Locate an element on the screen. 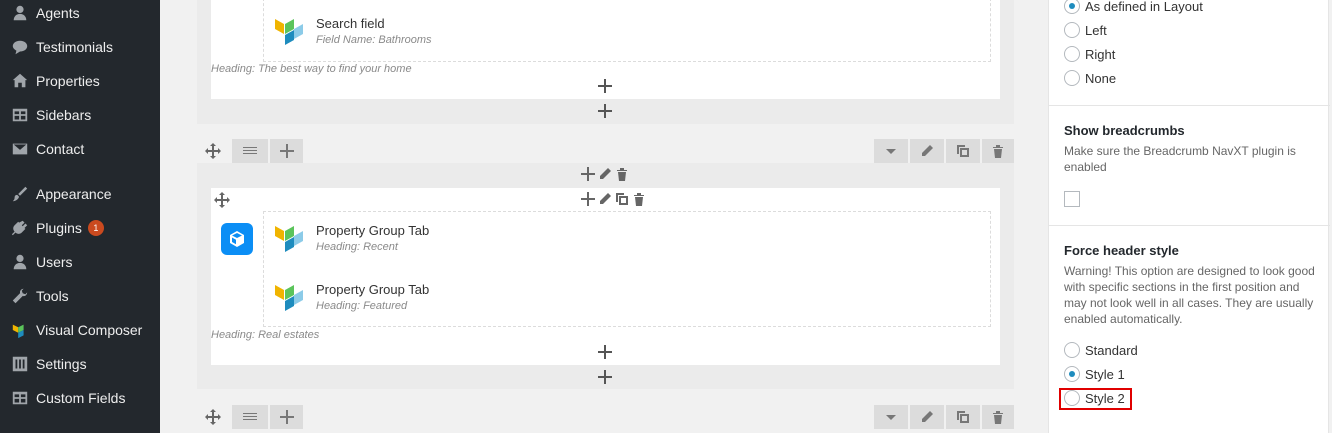 The width and height of the screenshot is (1332, 433). radio-label: Left is located at coordinates (1096, 30).